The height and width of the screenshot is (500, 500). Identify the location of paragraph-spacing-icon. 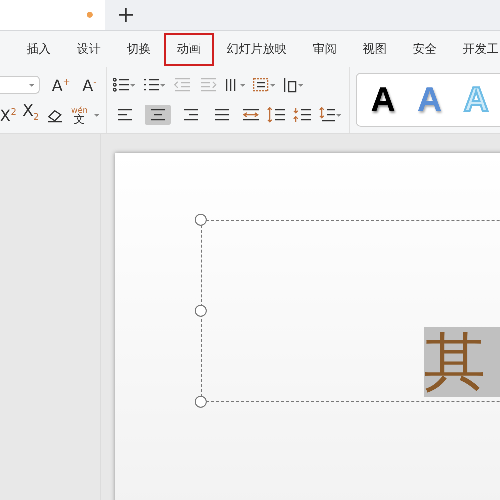
(302, 115).